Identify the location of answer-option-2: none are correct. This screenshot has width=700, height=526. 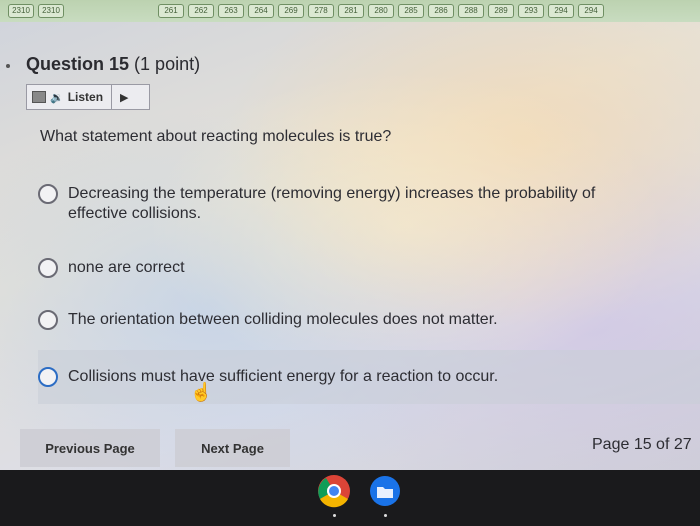
(369, 268).